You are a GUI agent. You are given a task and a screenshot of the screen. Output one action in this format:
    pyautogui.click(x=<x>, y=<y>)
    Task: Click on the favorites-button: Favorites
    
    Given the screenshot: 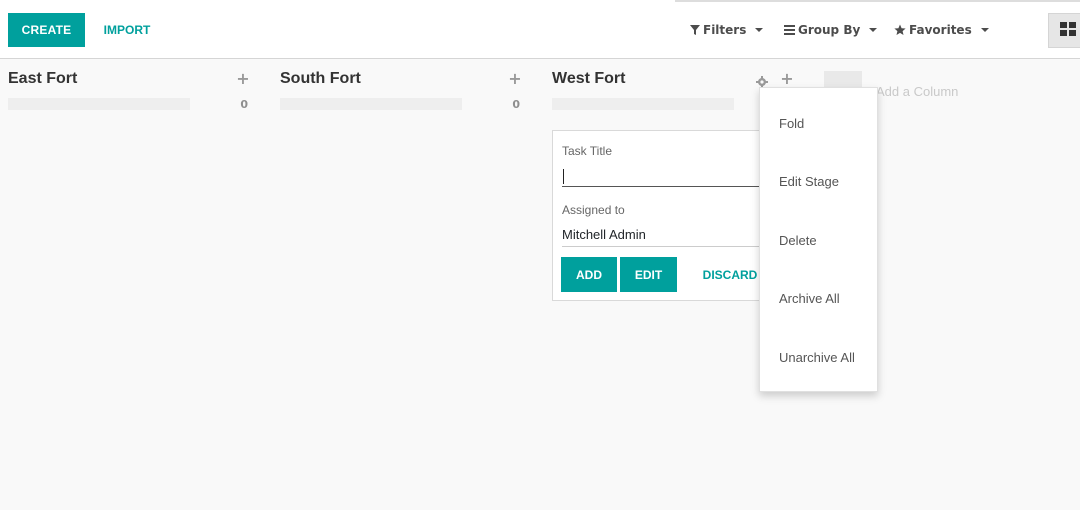 What is the action you would take?
    pyautogui.click(x=941, y=30)
    